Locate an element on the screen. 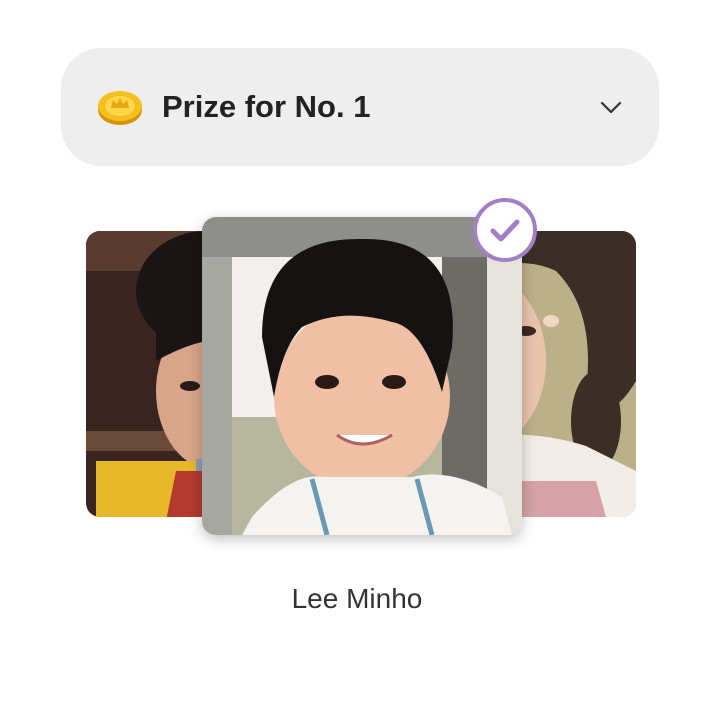 The height and width of the screenshot is (720, 720). selected-check-icon is located at coordinates (505, 230).